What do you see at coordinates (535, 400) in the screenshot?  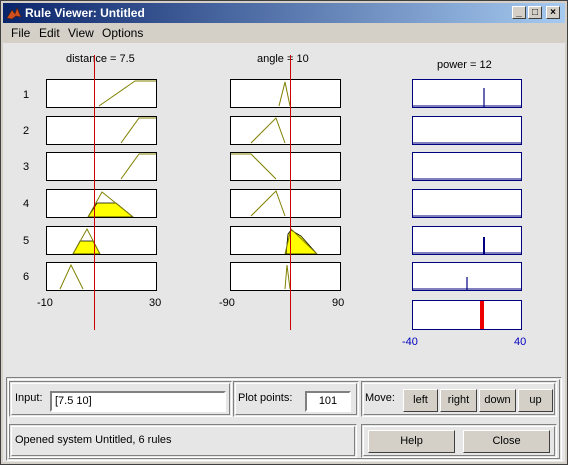 I see `move-up-button: up` at bounding box center [535, 400].